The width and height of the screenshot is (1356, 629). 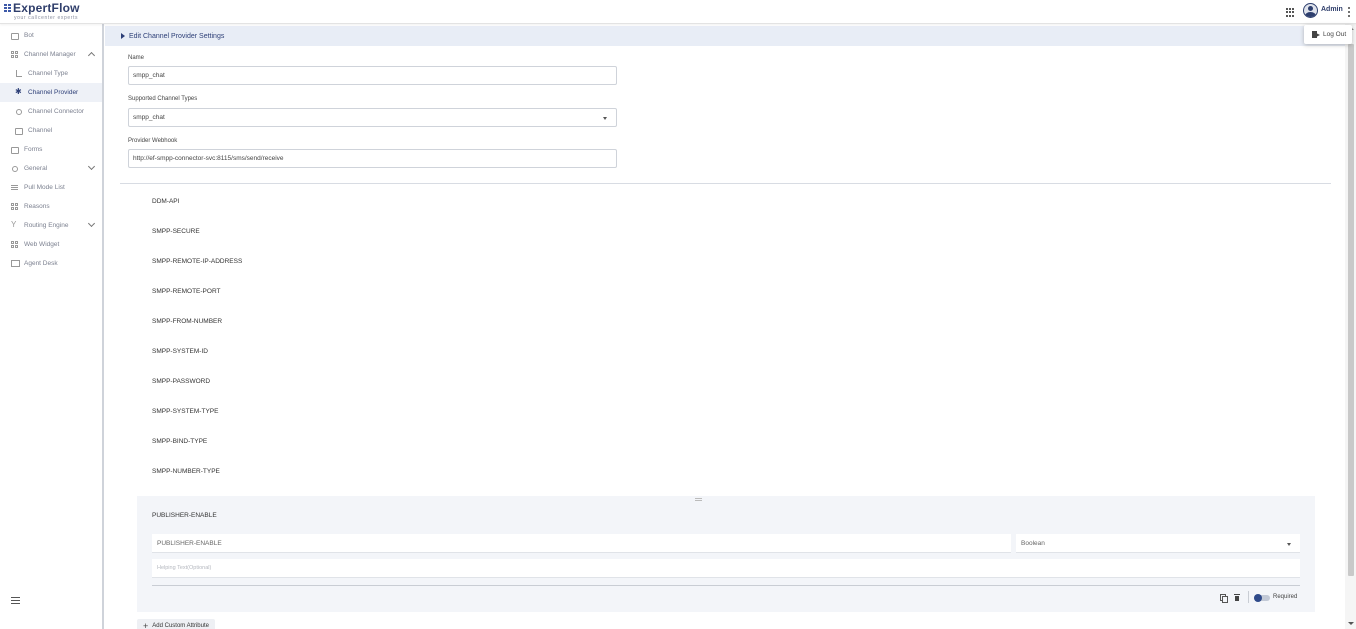 I want to click on sidebar-item-channel-connector: Channel Connector, so click(x=51, y=111).